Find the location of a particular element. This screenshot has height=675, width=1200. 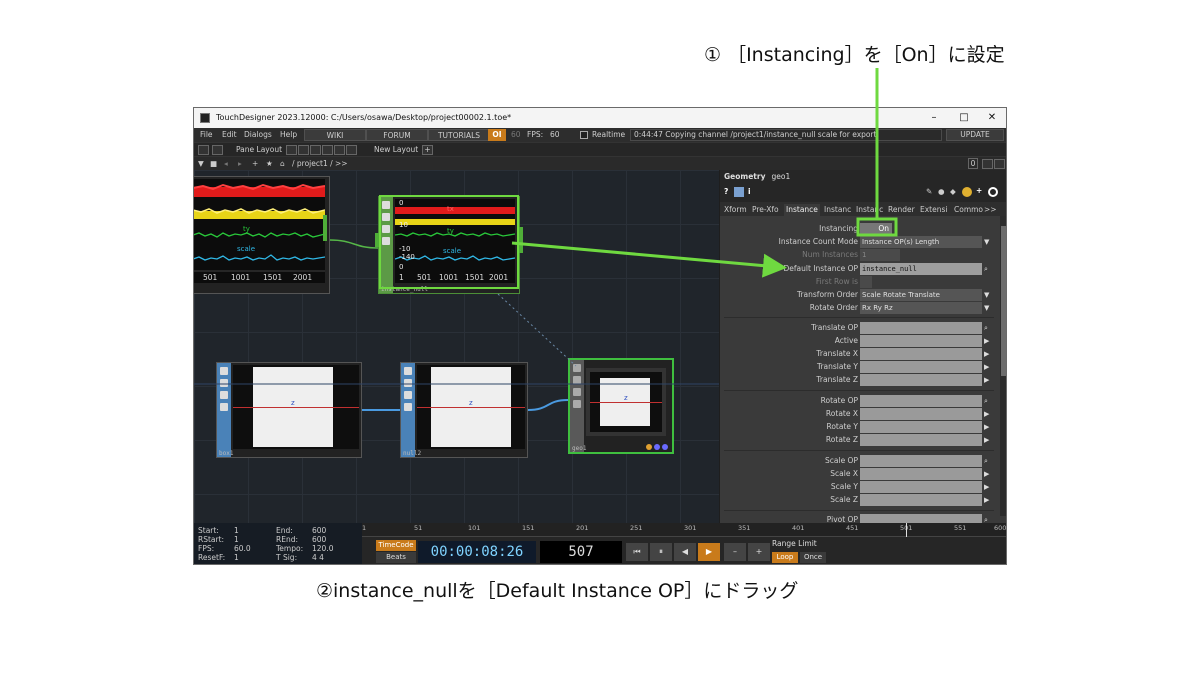

tab-pre-xform: Pre-Xfo is located at coordinates (765, 210).